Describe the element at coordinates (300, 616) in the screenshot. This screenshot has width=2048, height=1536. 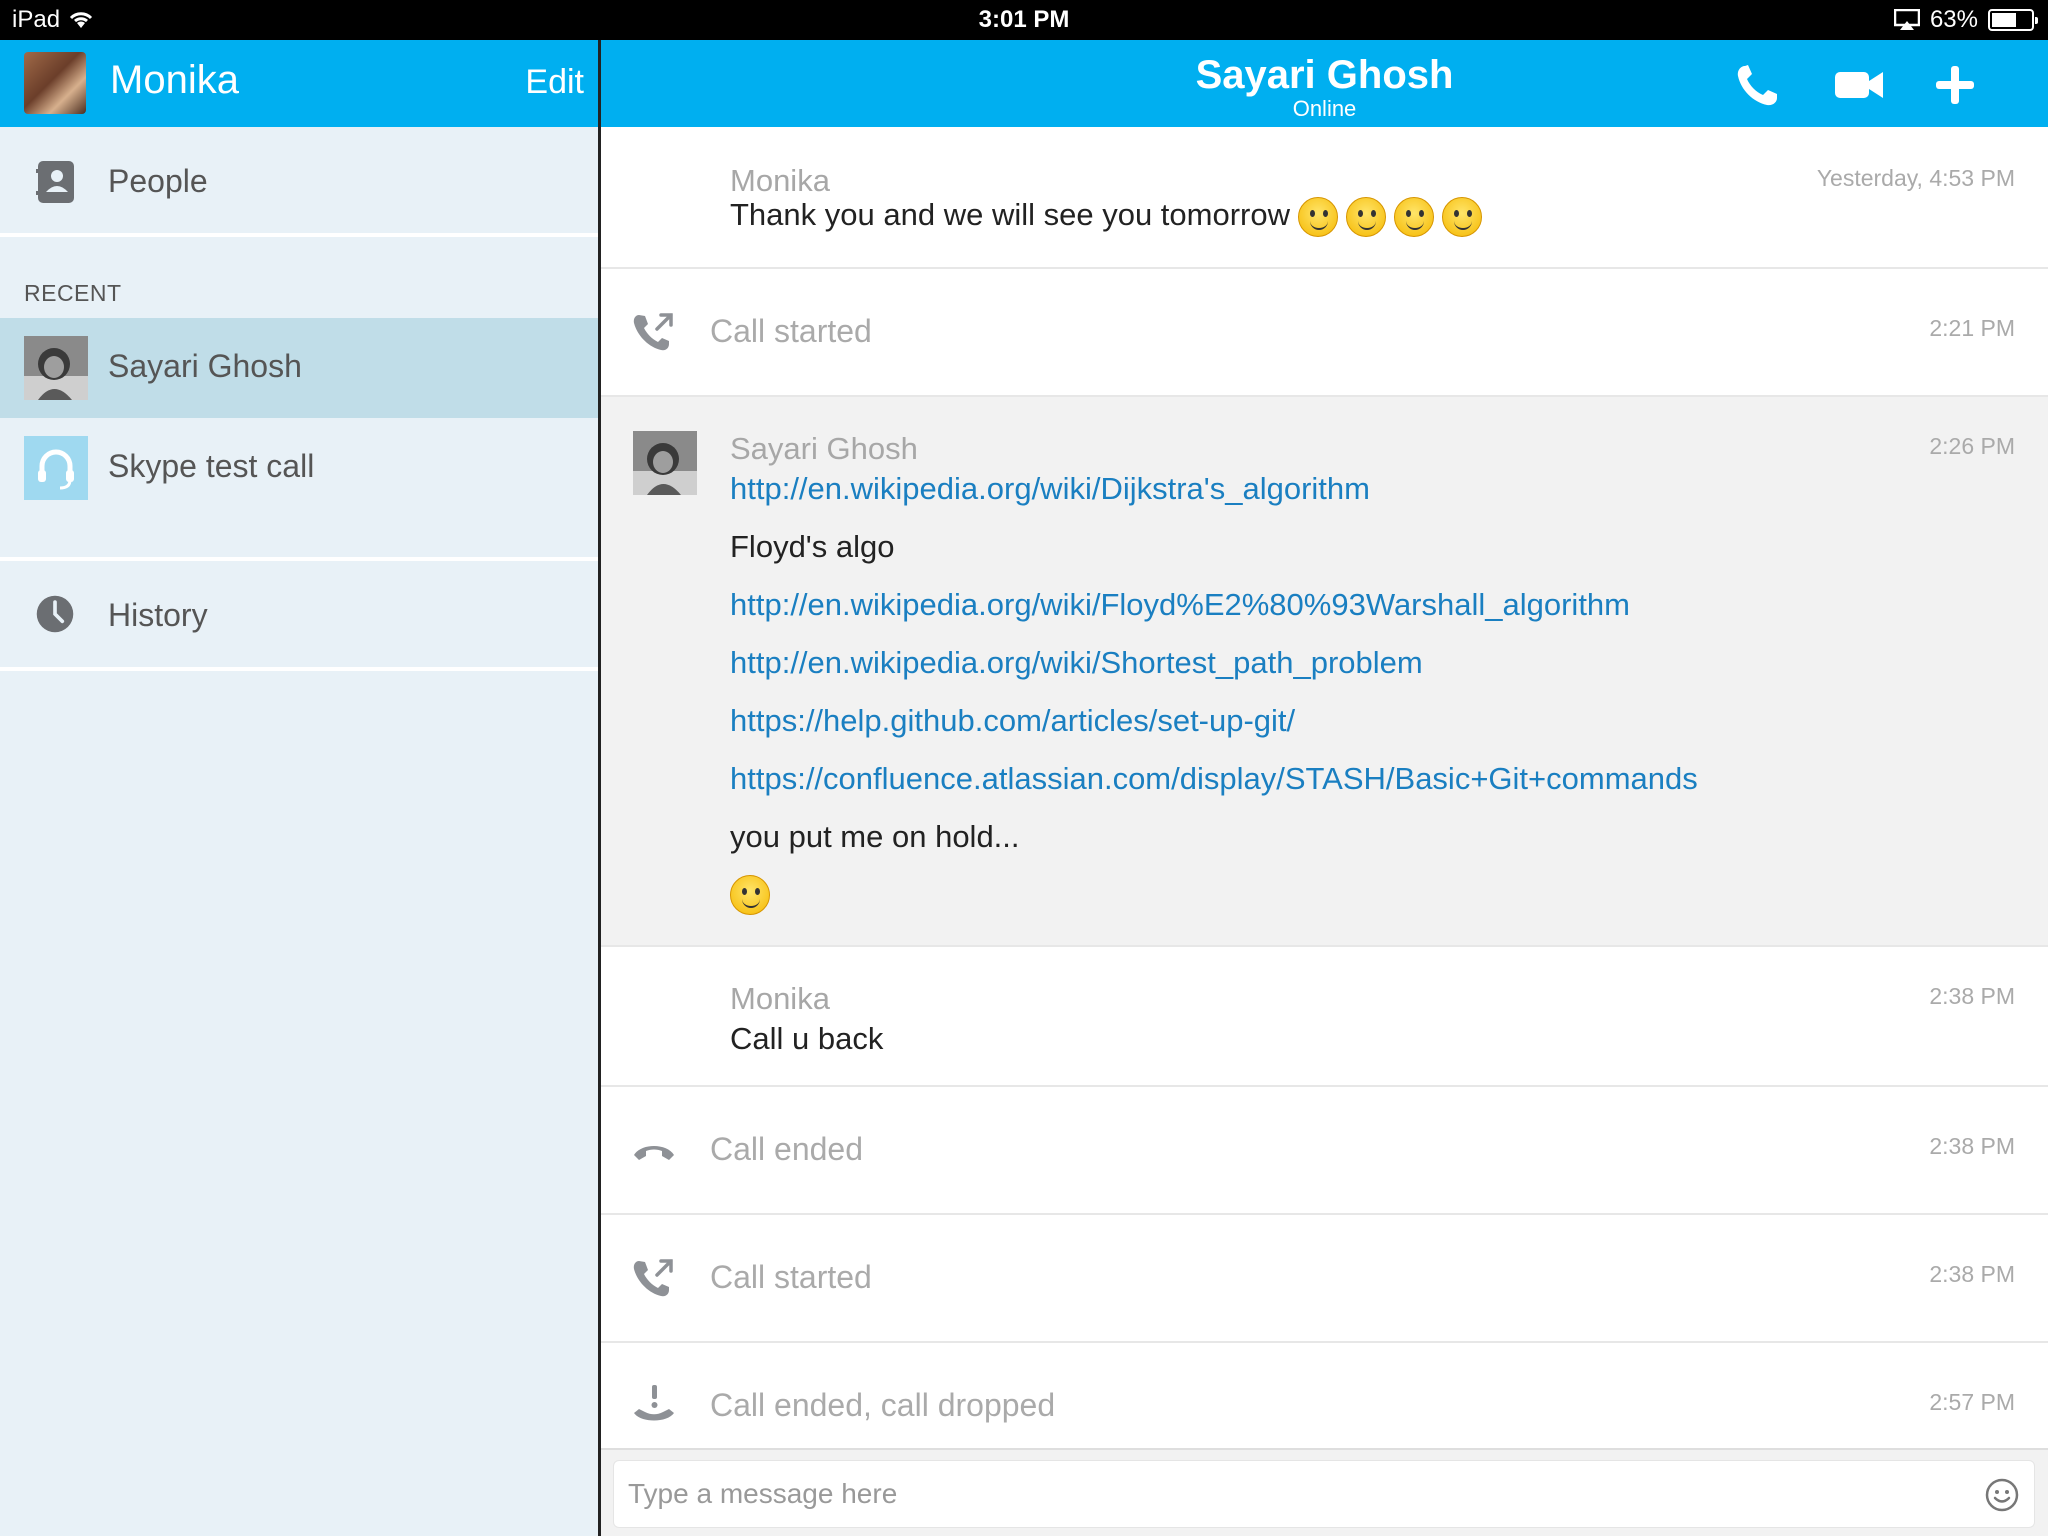
I see `sidebar-item-history: History` at that location.